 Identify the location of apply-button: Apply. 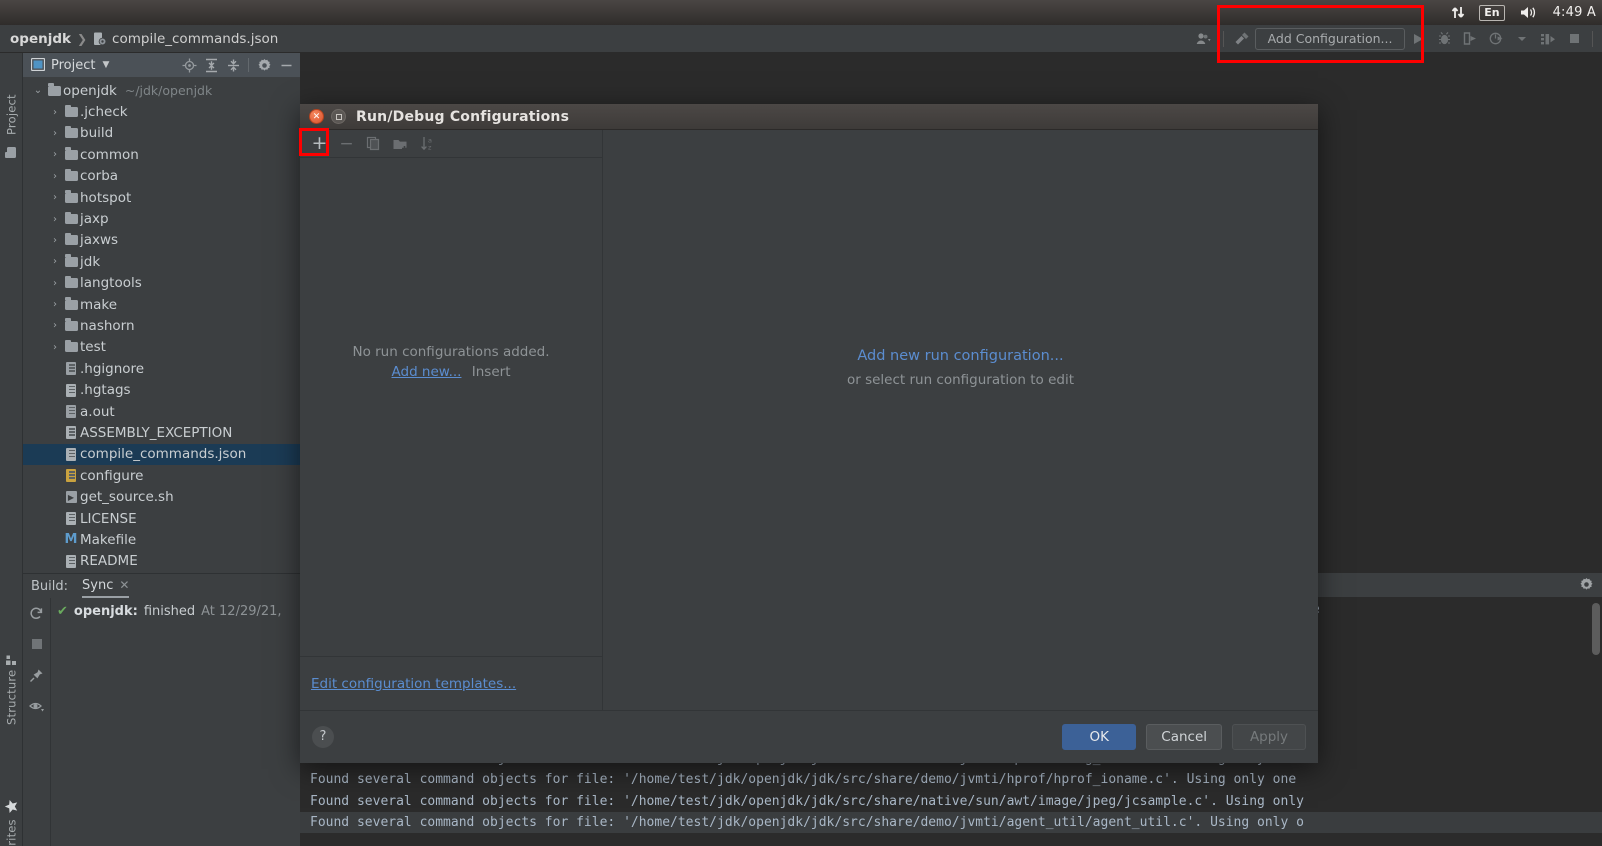
(1269, 736).